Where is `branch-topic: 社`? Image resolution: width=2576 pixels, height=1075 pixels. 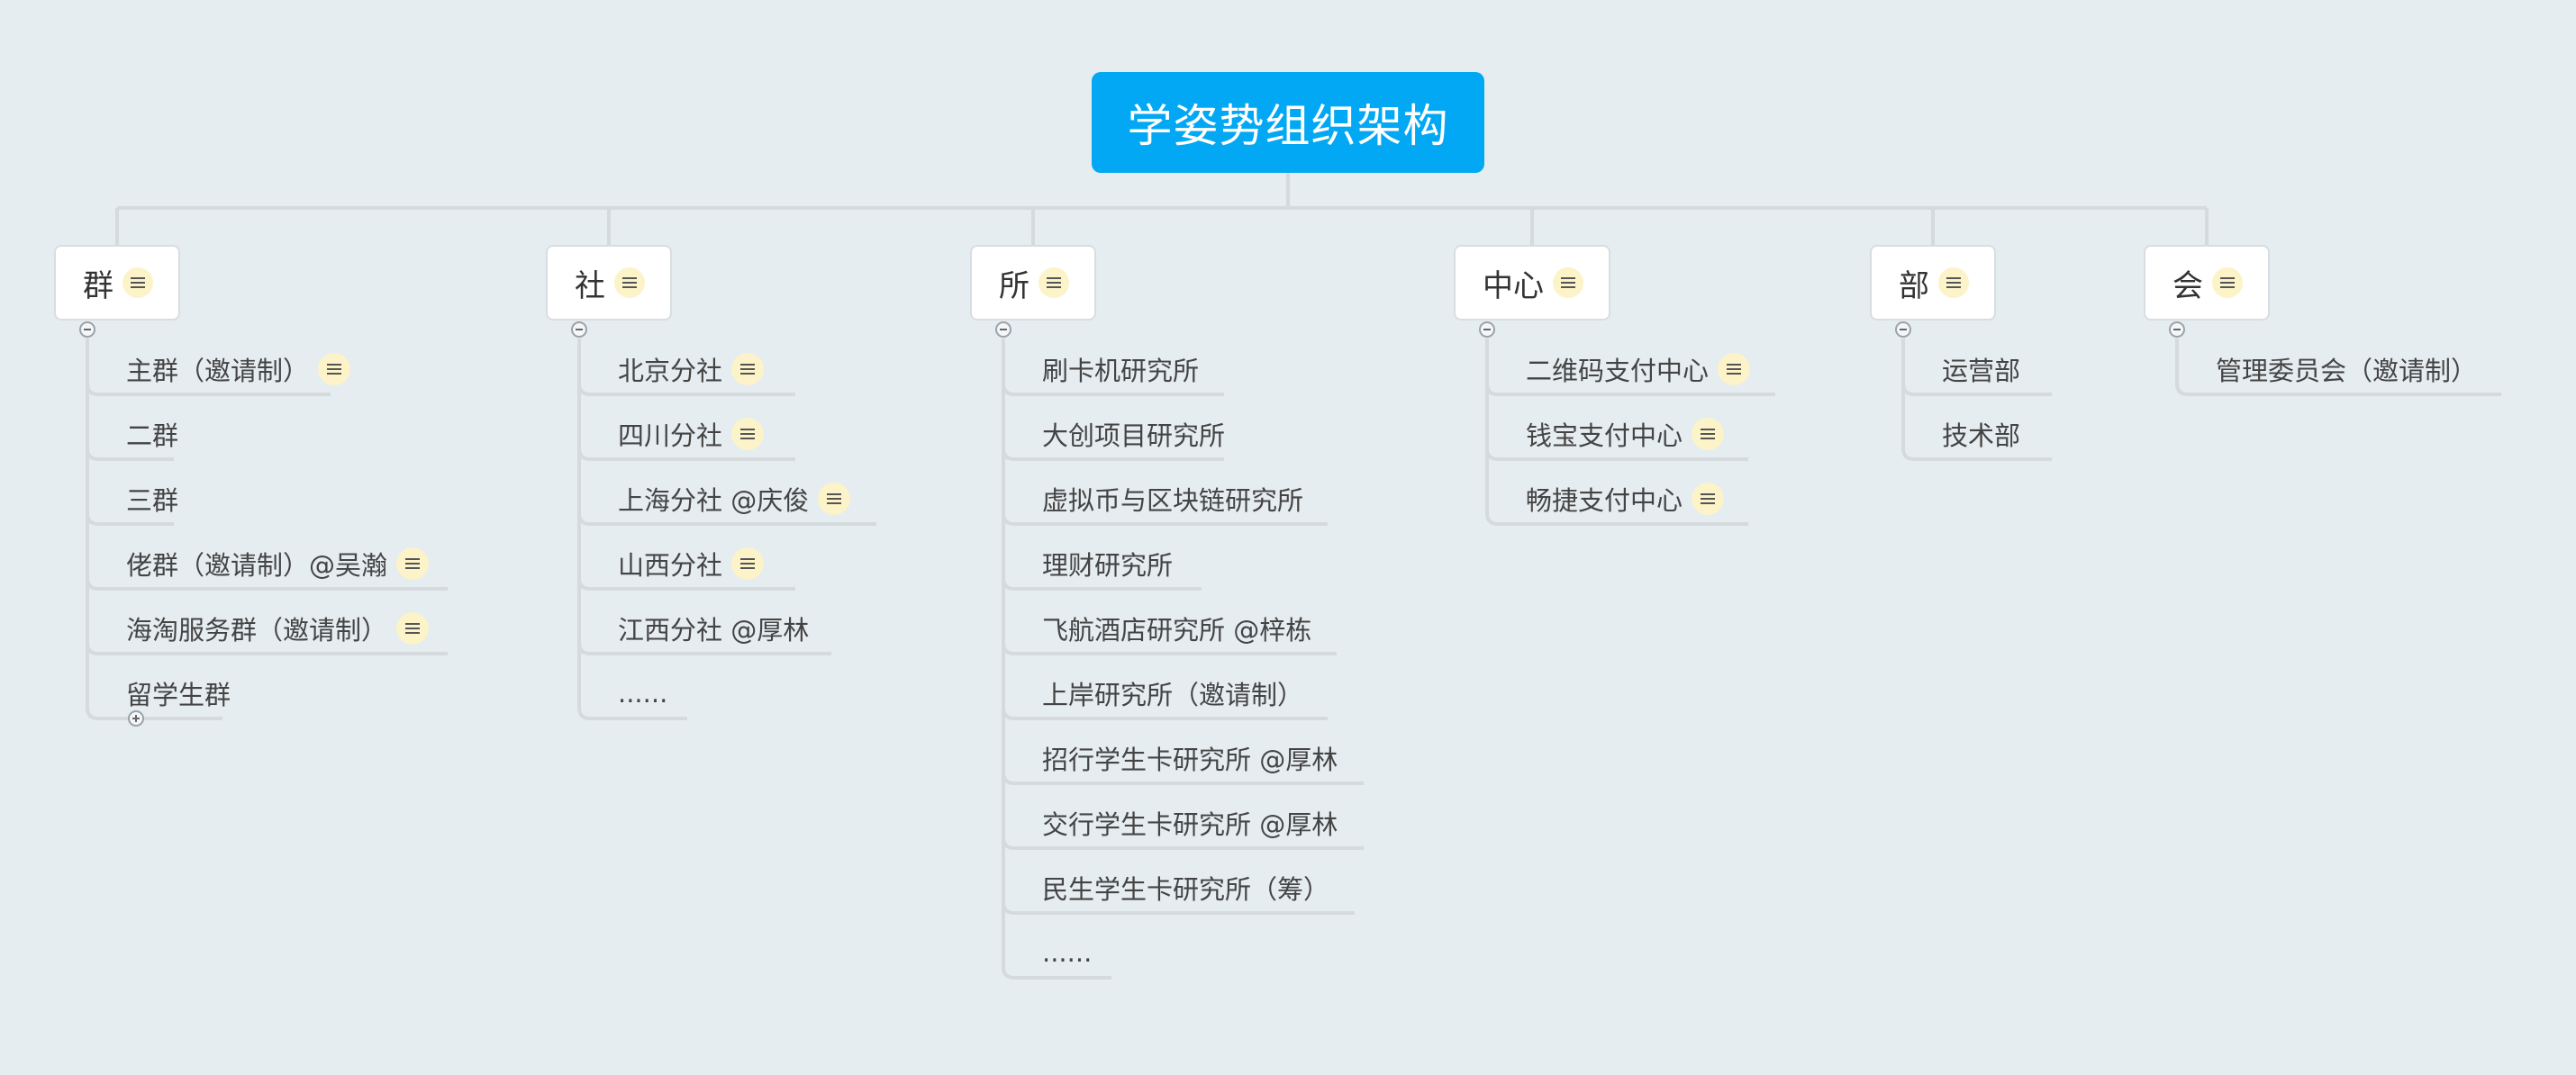
branch-topic: 社 is located at coordinates (609, 283).